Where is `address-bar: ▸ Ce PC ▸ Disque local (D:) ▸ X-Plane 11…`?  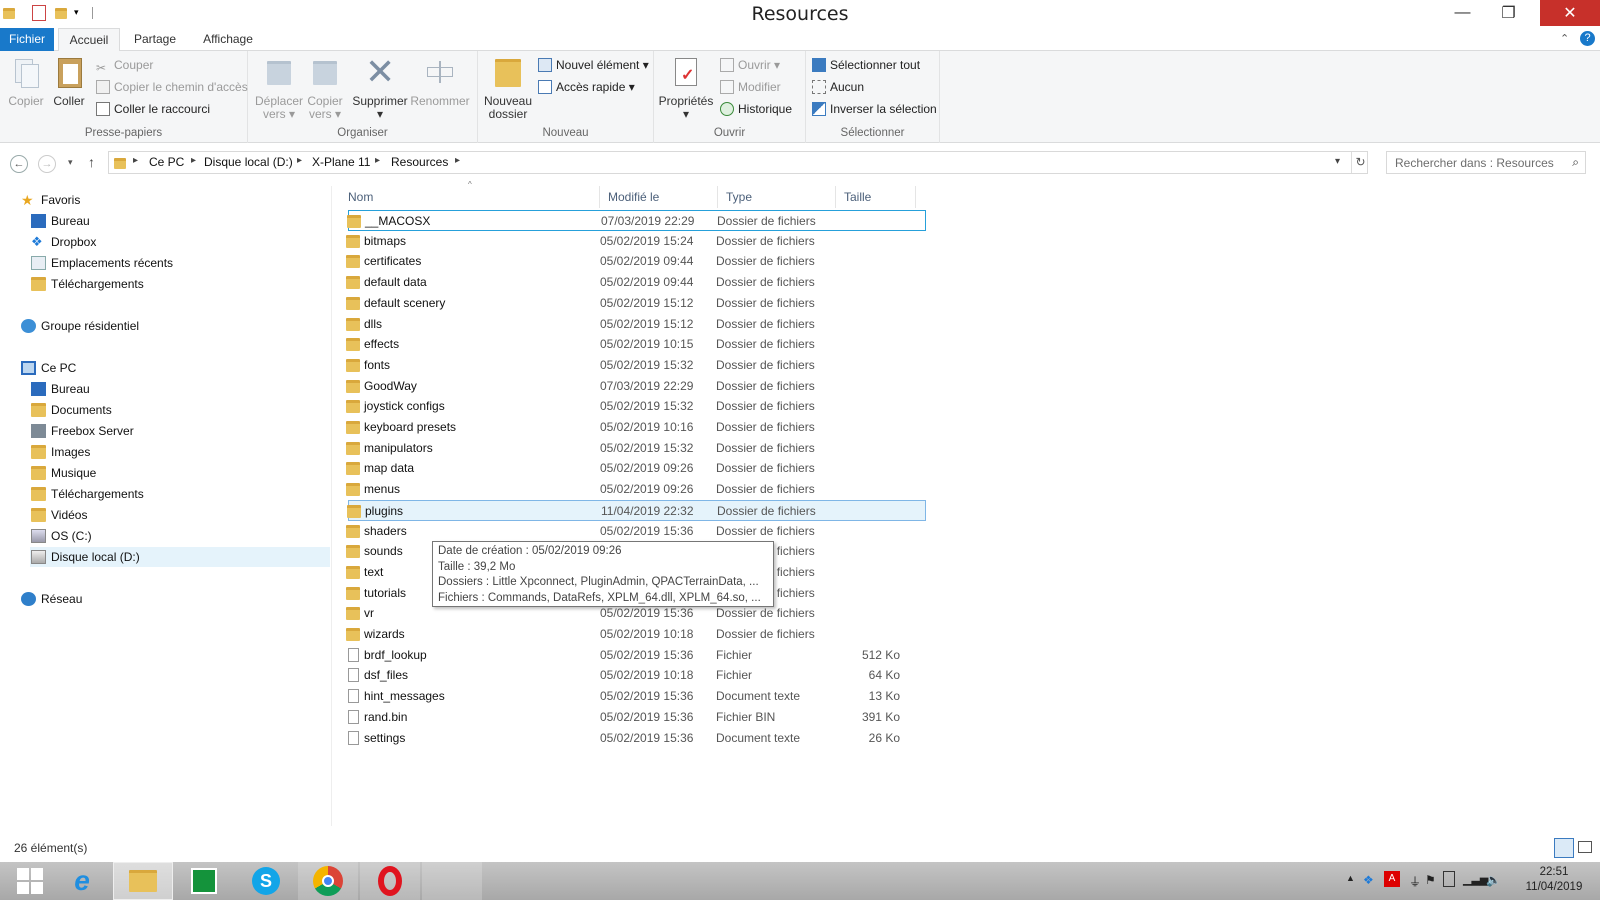 address-bar: ▸ Ce PC ▸ Disque local (D:) ▸ X-Plane 11… is located at coordinates (738, 162).